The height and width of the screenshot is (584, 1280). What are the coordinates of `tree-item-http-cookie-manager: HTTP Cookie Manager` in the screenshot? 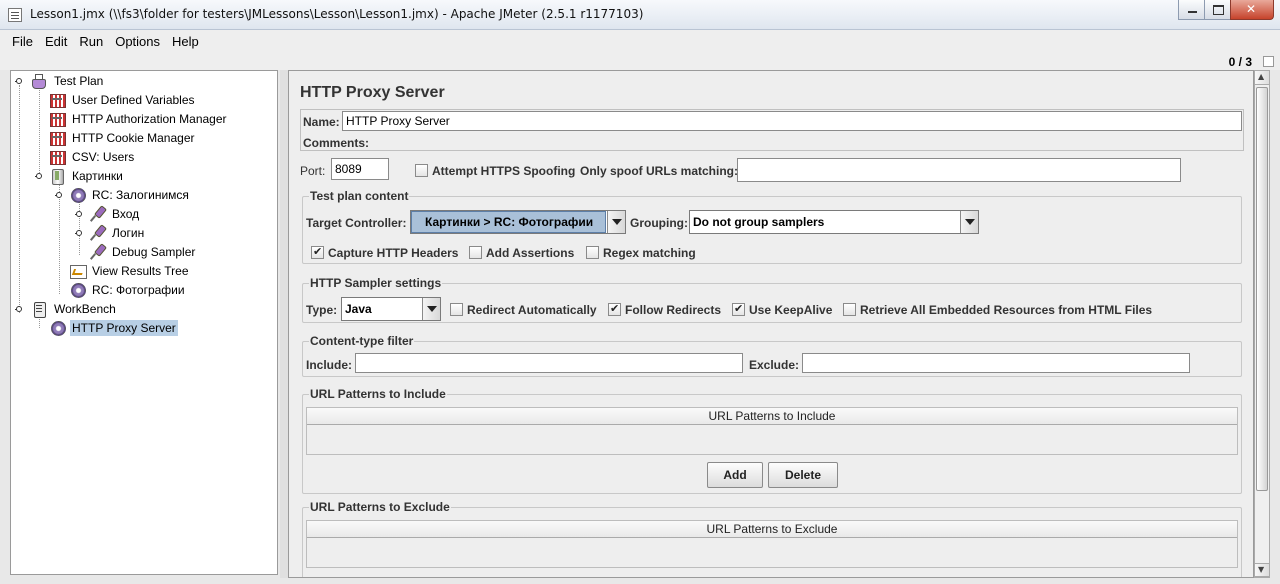 It's located at (123, 138).